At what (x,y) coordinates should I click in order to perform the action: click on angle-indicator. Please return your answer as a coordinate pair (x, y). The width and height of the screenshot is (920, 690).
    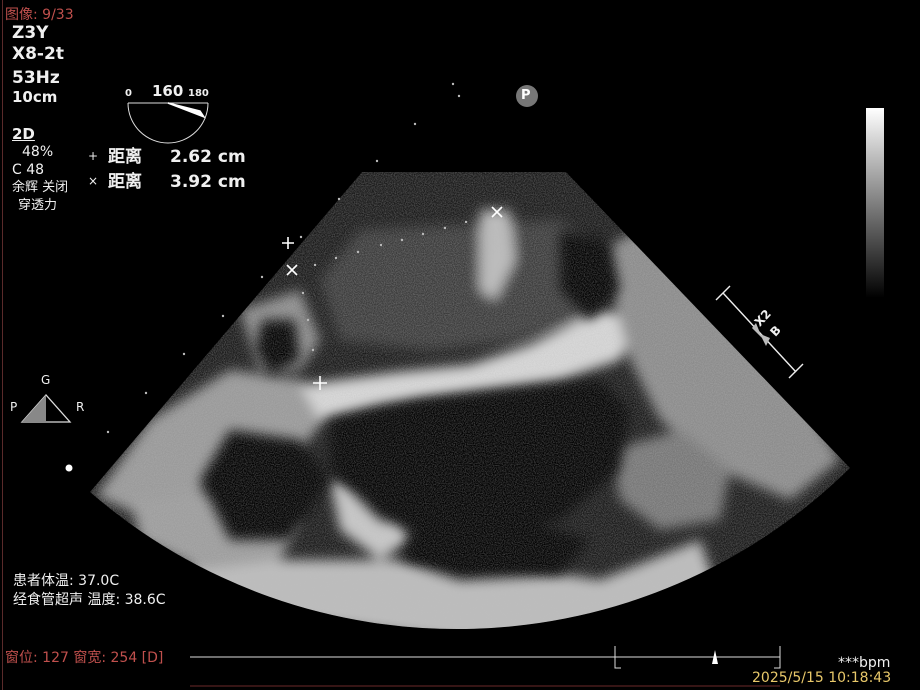
    Looking at the image, I should click on (168, 123).